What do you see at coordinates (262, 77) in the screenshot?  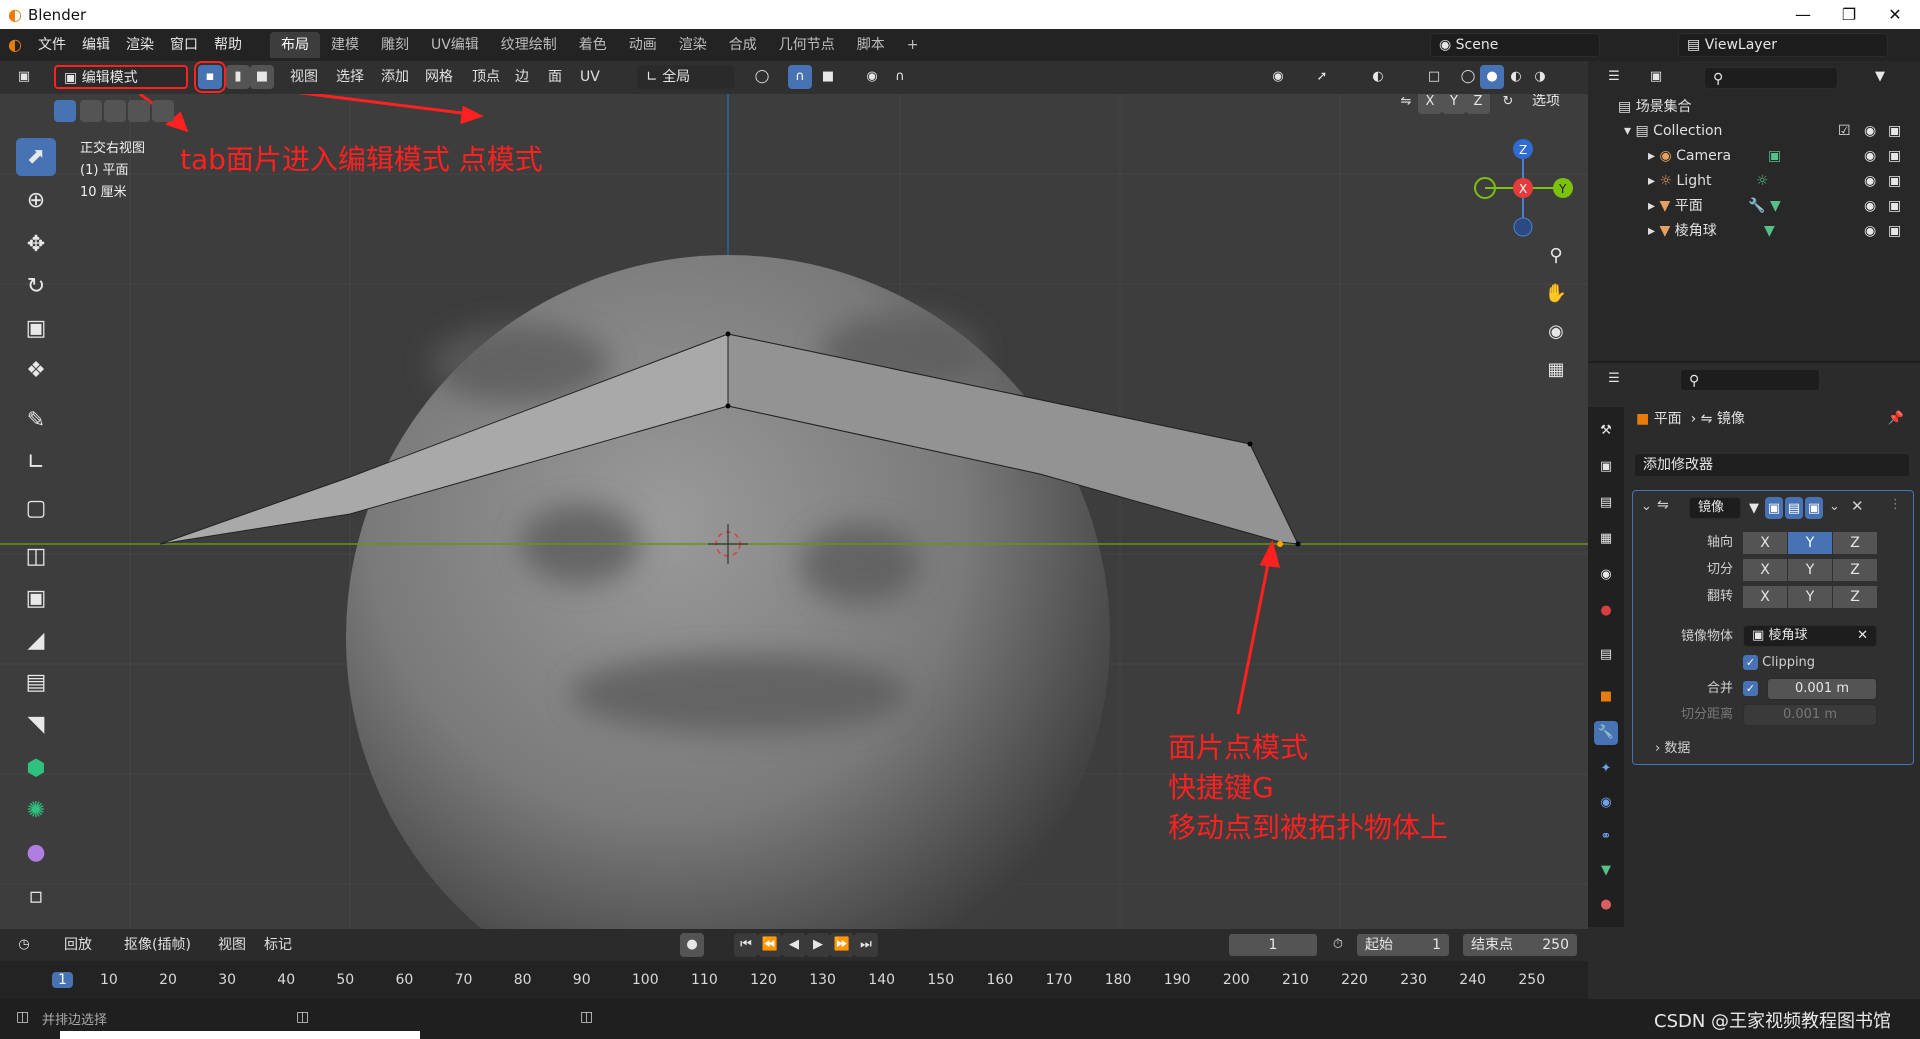 I see `face-select-icon: ■` at bounding box center [262, 77].